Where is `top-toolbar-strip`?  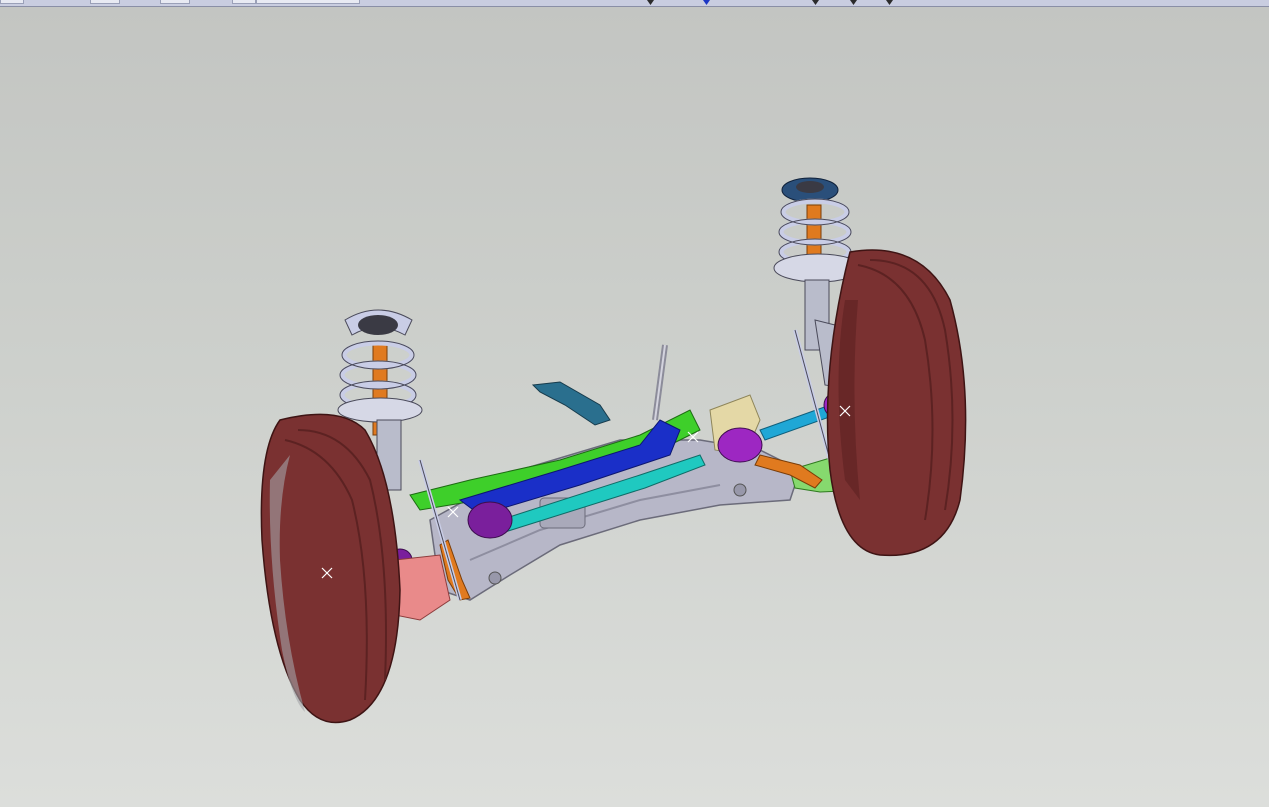 top-toolbar-strip is located at coordinates (634, 3).